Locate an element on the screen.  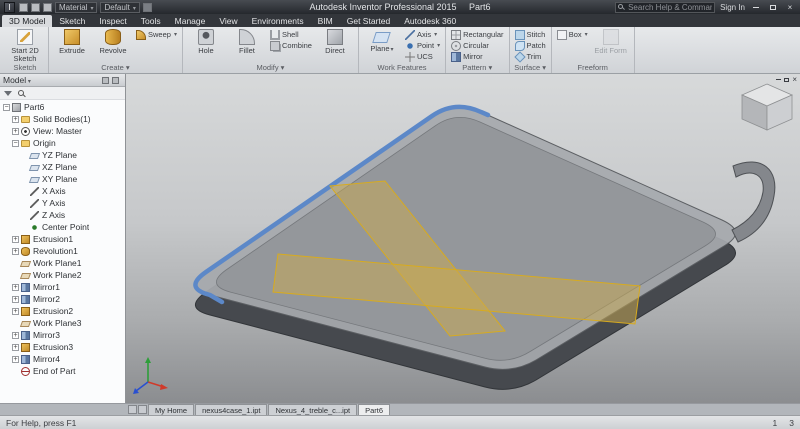
group-label-pattern: Pattern ▾ is located at coordinates (477, 68).